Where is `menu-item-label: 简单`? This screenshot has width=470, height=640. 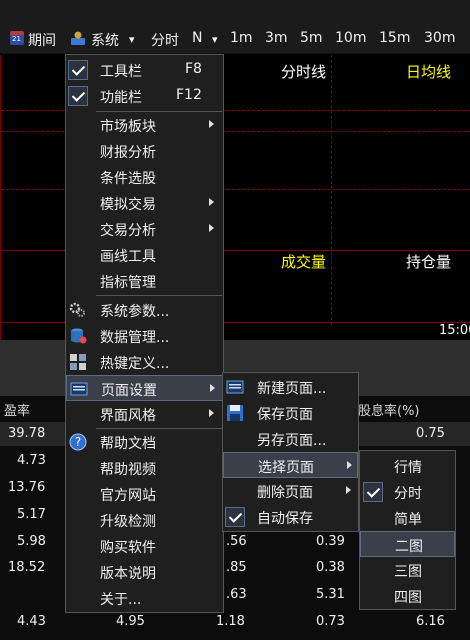
menu-item-label: 简单 is located at coordinates (408, 520).